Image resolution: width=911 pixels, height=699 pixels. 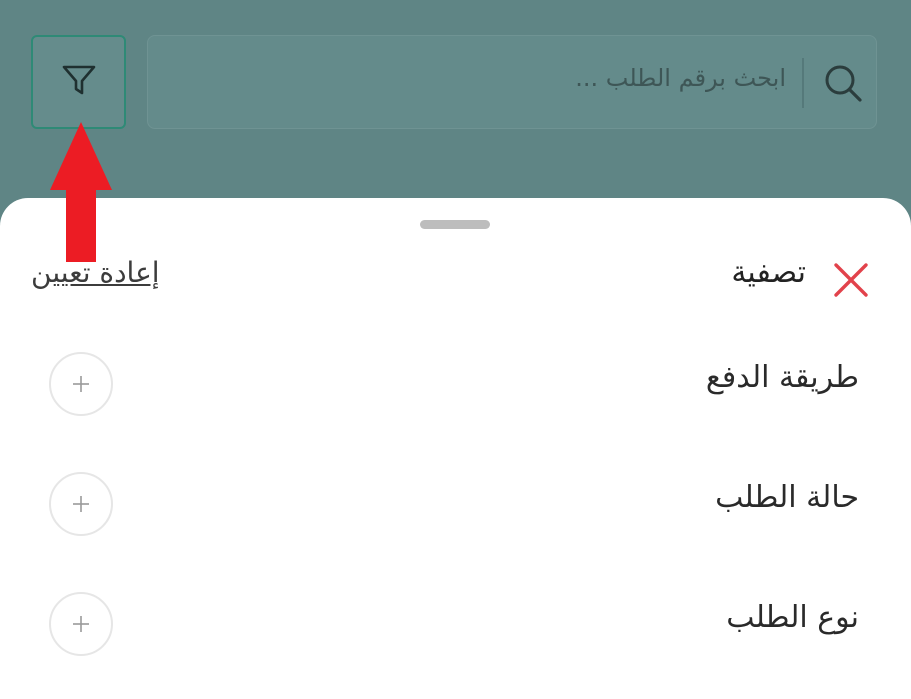 What do you see at coordinates (455, 506) in the screenshot?
I see `filter-row-order-status: حالة الطلب` at bounding box center [455, 506].